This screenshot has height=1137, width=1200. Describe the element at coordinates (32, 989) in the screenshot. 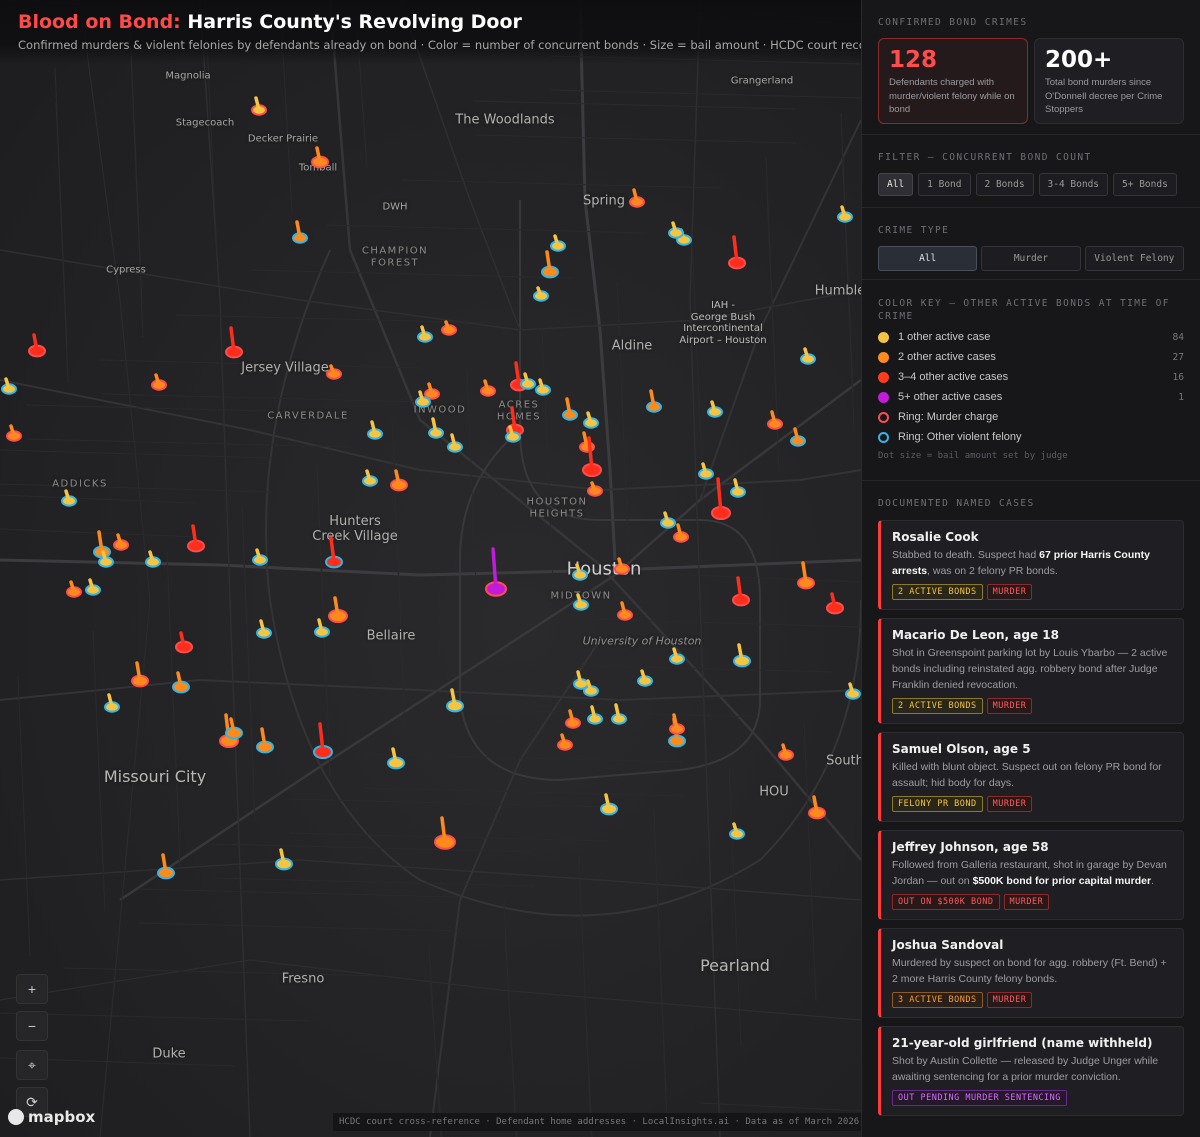

I see `zoom-in-button: +` at that location.